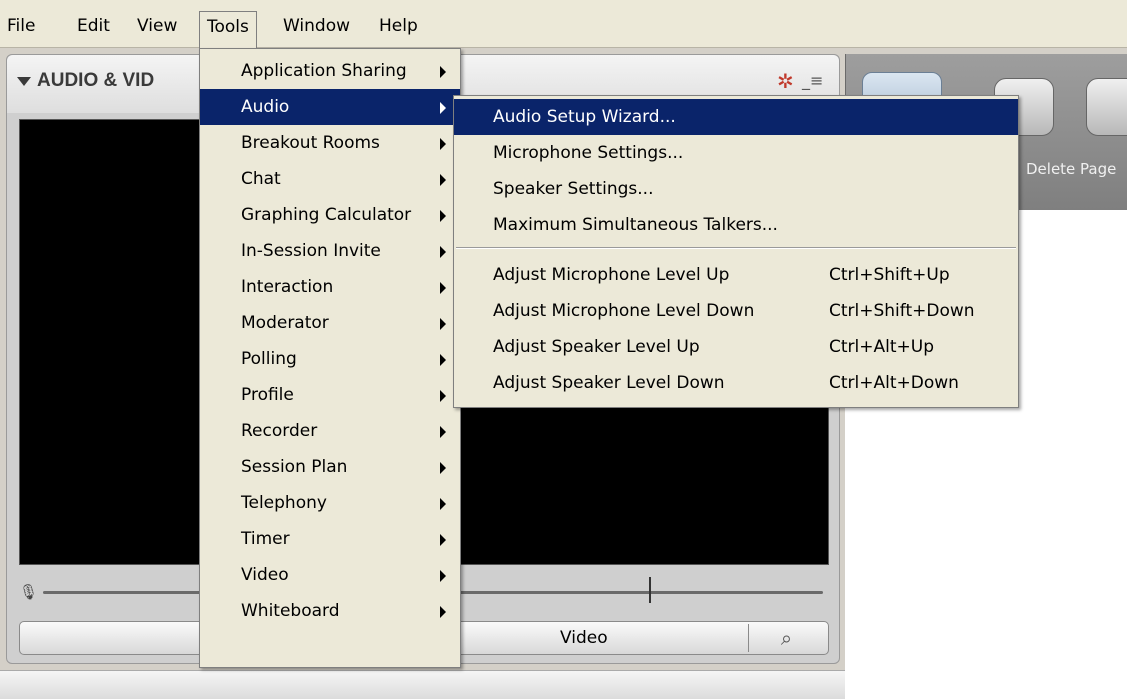  Describe the element at coordinates (584, 638) in the screenshot. I see `video-button: Video` at that location.